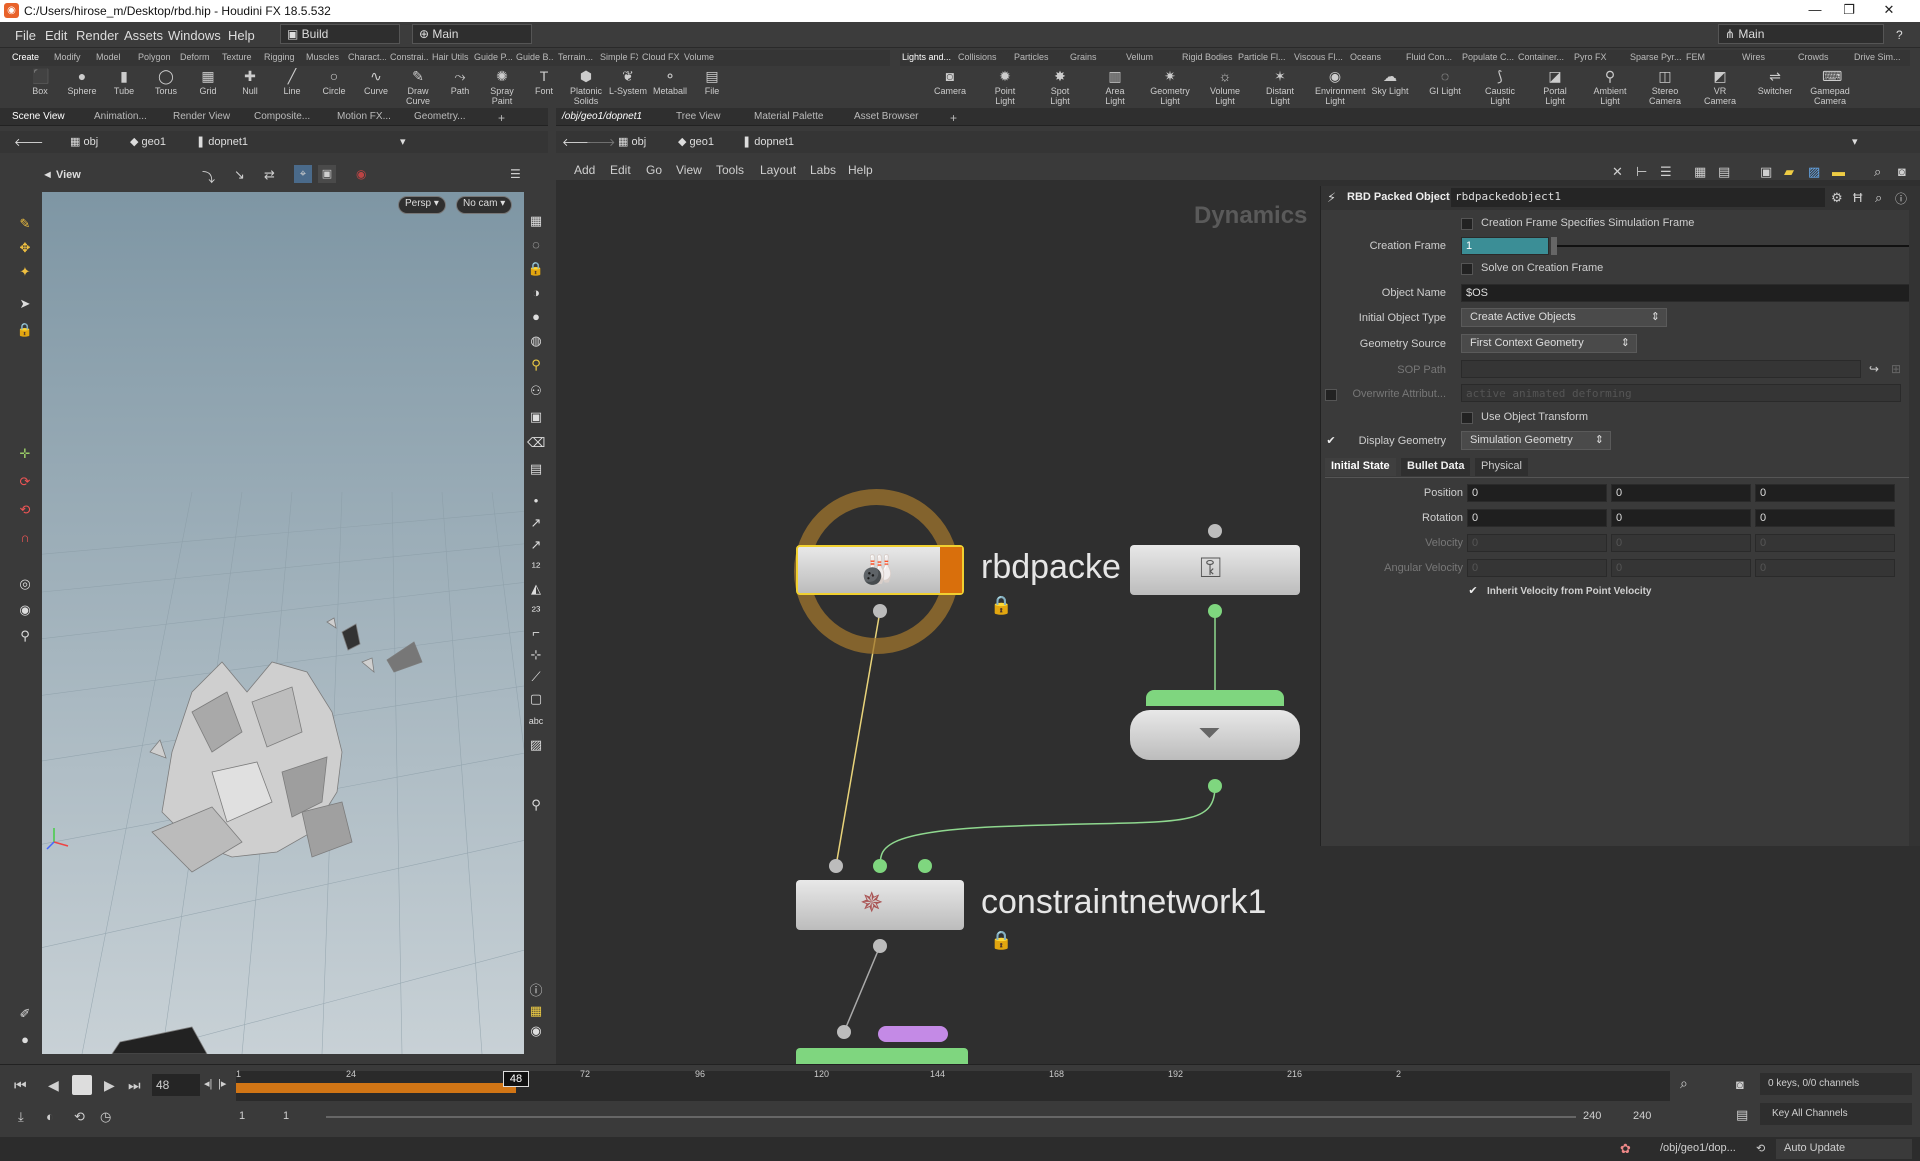  I want to click on move-tool-icon: ✛, so click(25, 454).